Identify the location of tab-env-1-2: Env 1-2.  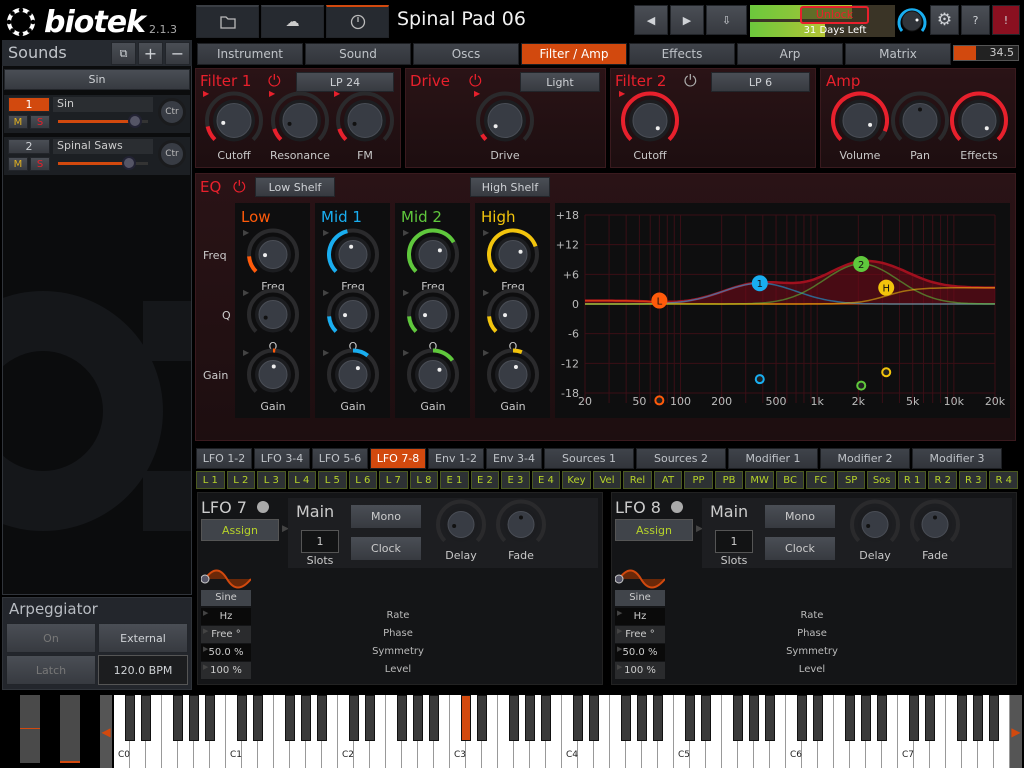
(456, 458).